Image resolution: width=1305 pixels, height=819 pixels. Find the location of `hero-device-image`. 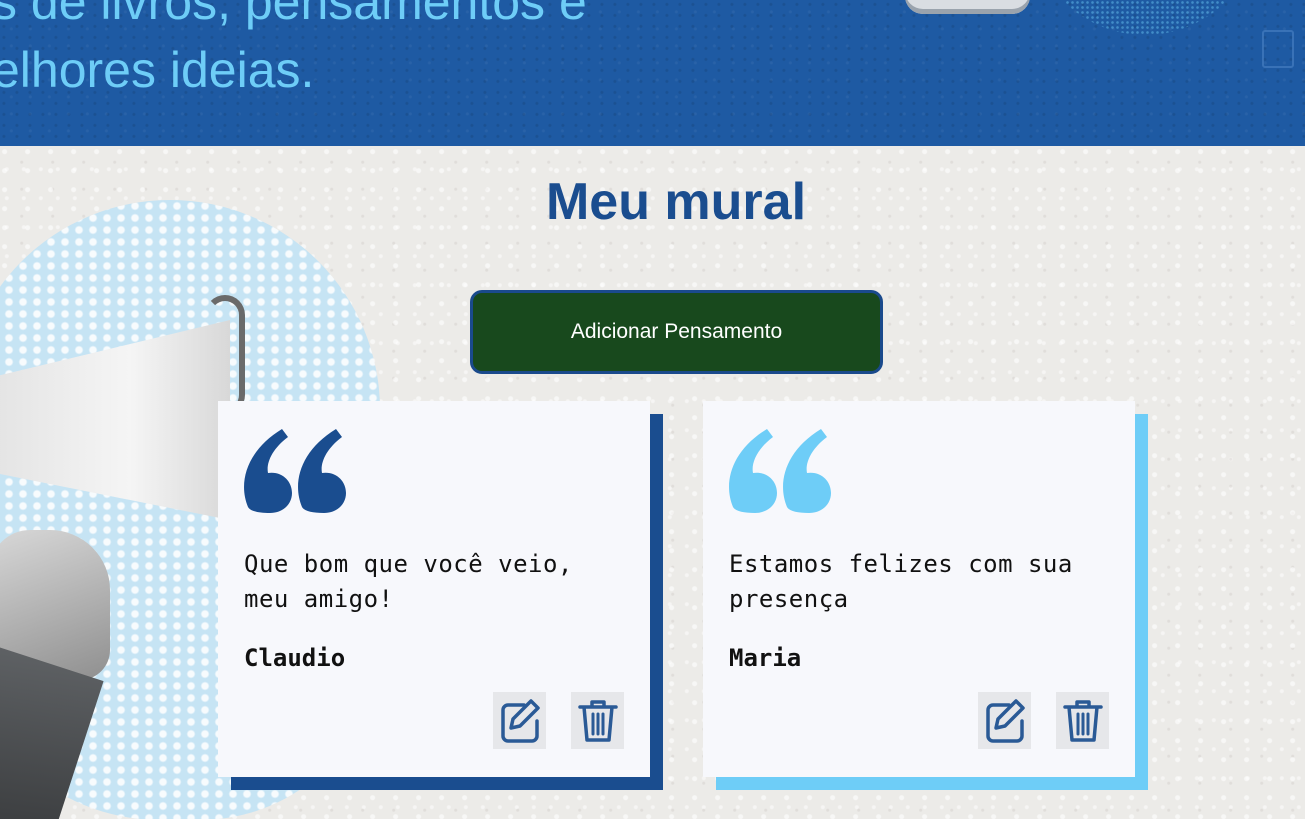

hero-device-image is located at coordinates (967, 7).